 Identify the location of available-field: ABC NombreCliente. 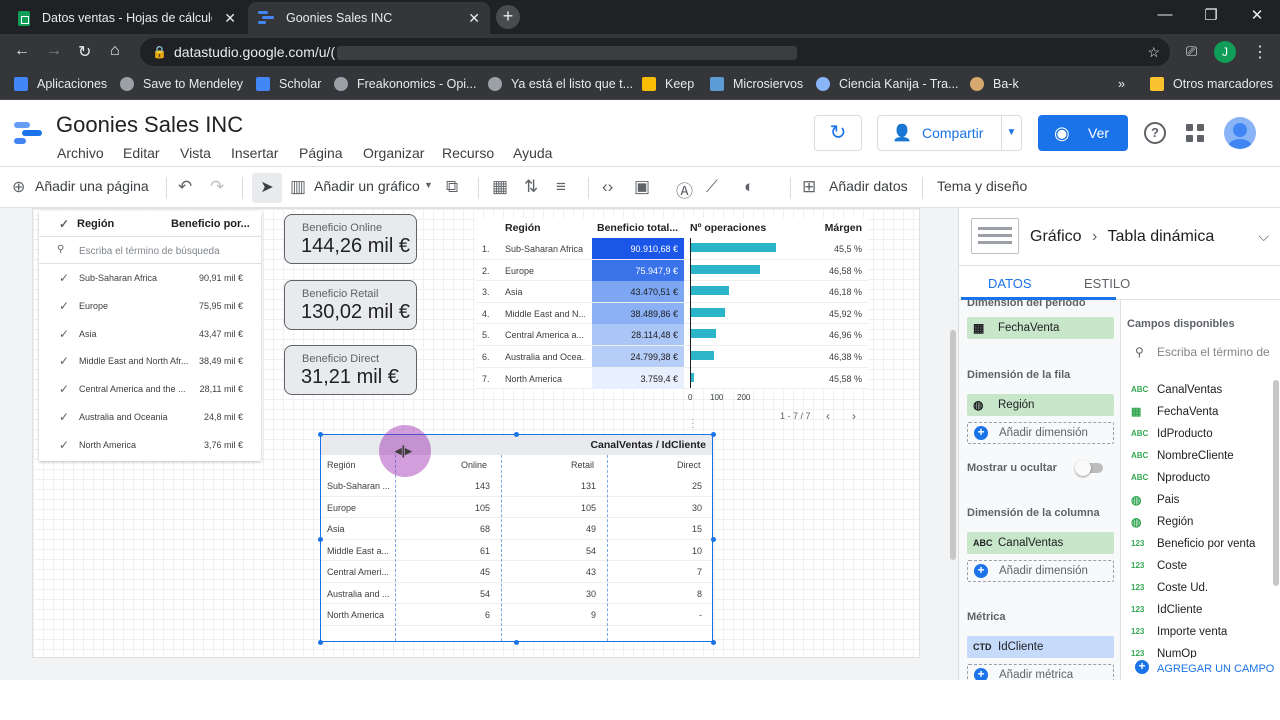
(1182, 456).